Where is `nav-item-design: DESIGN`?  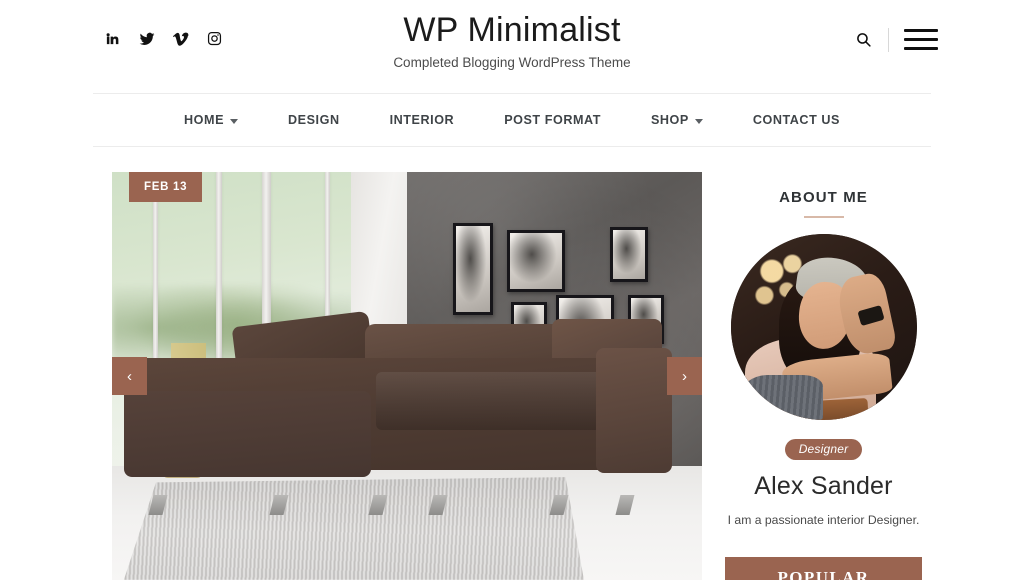 nav-item-design: DESIGN is located at coordinates (314, 120).